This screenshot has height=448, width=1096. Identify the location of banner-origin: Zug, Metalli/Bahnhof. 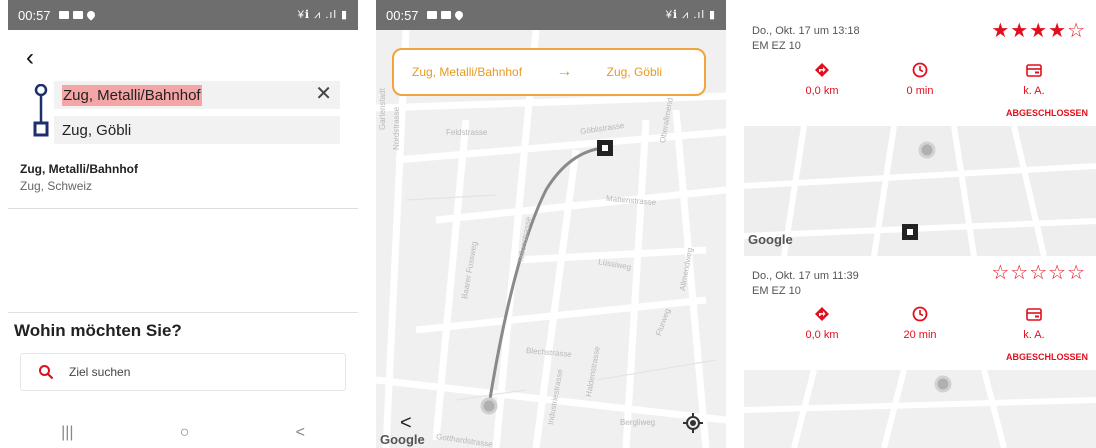
(467, 72).